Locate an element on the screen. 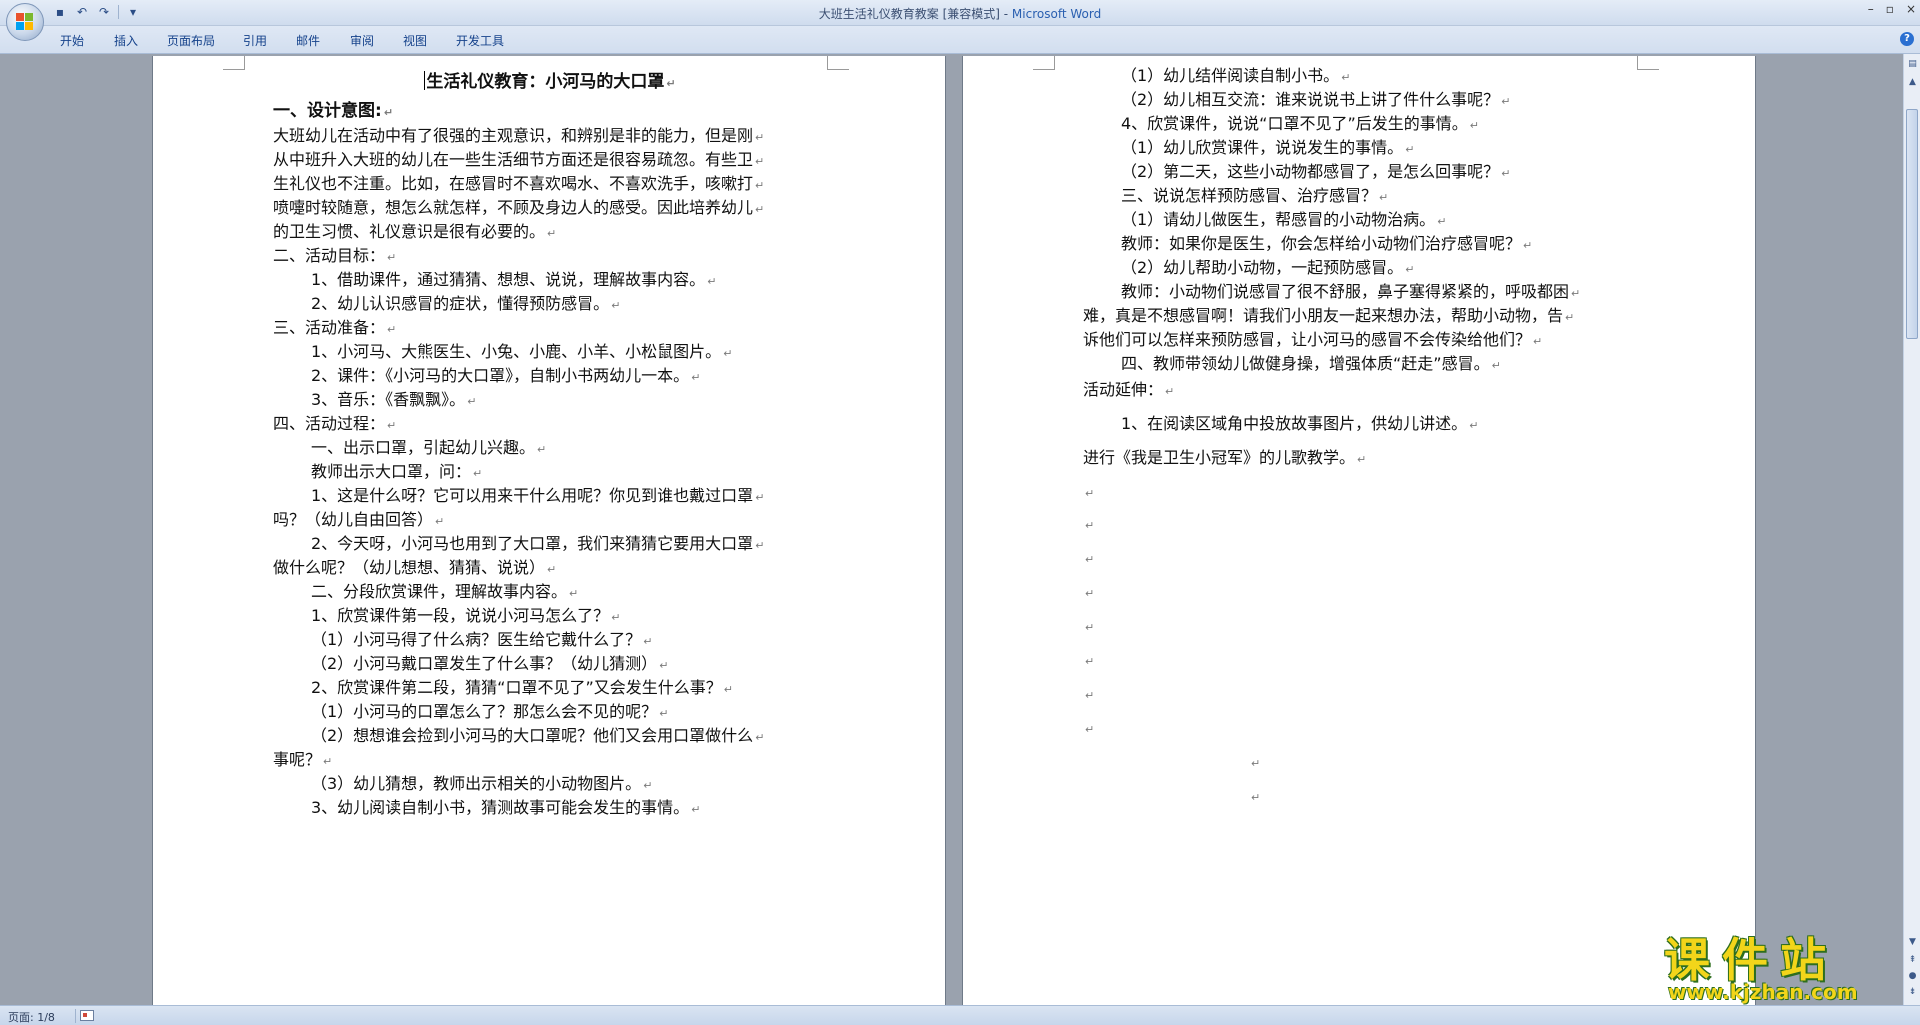  browse-object-icon: ● is located at coordinates (1912, 976).